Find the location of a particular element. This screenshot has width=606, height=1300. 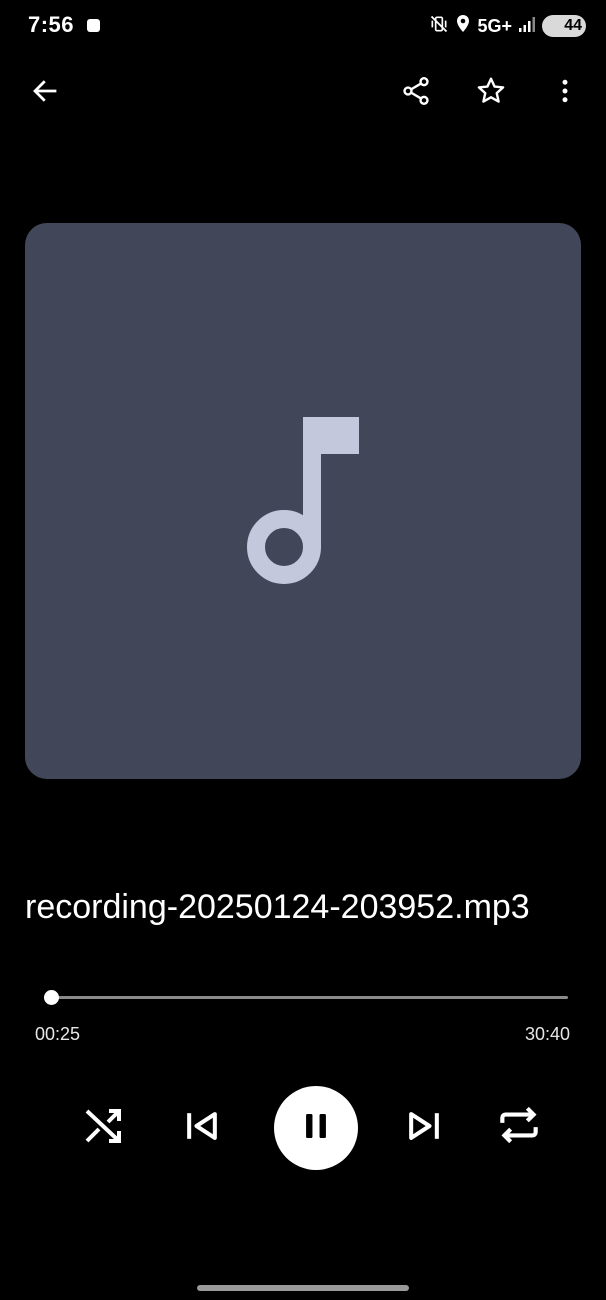

play-pause-button is located at coordinates (316, 1128).